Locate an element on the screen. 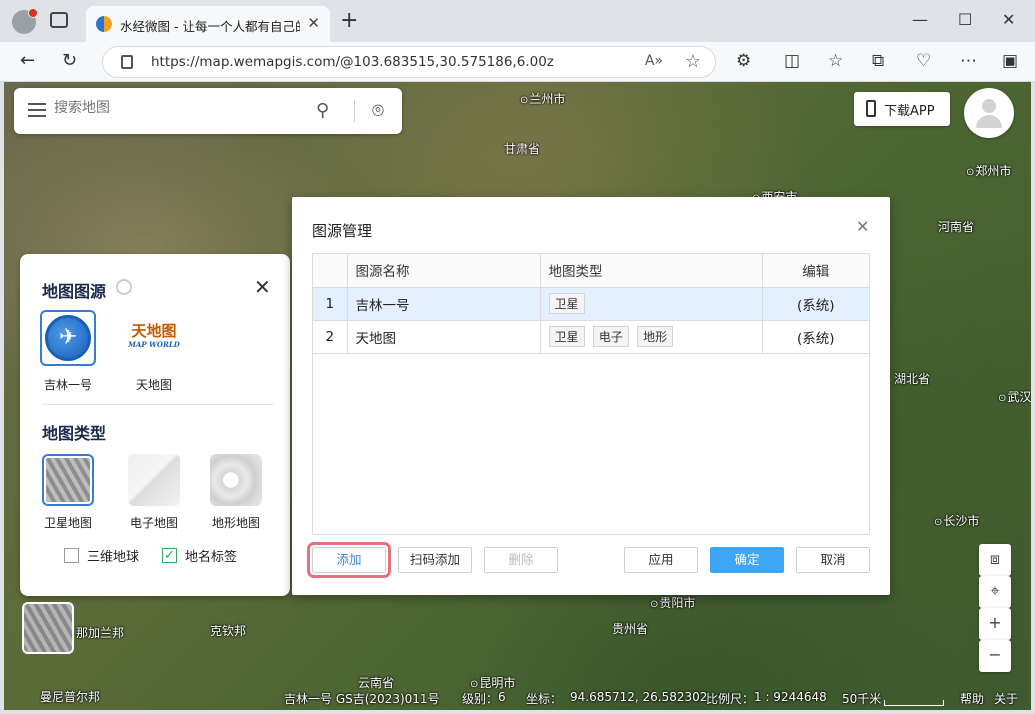 The height and width of the screenshot is (714, 1035). coord-label: 坐标： is located at coordinates (544, 699).